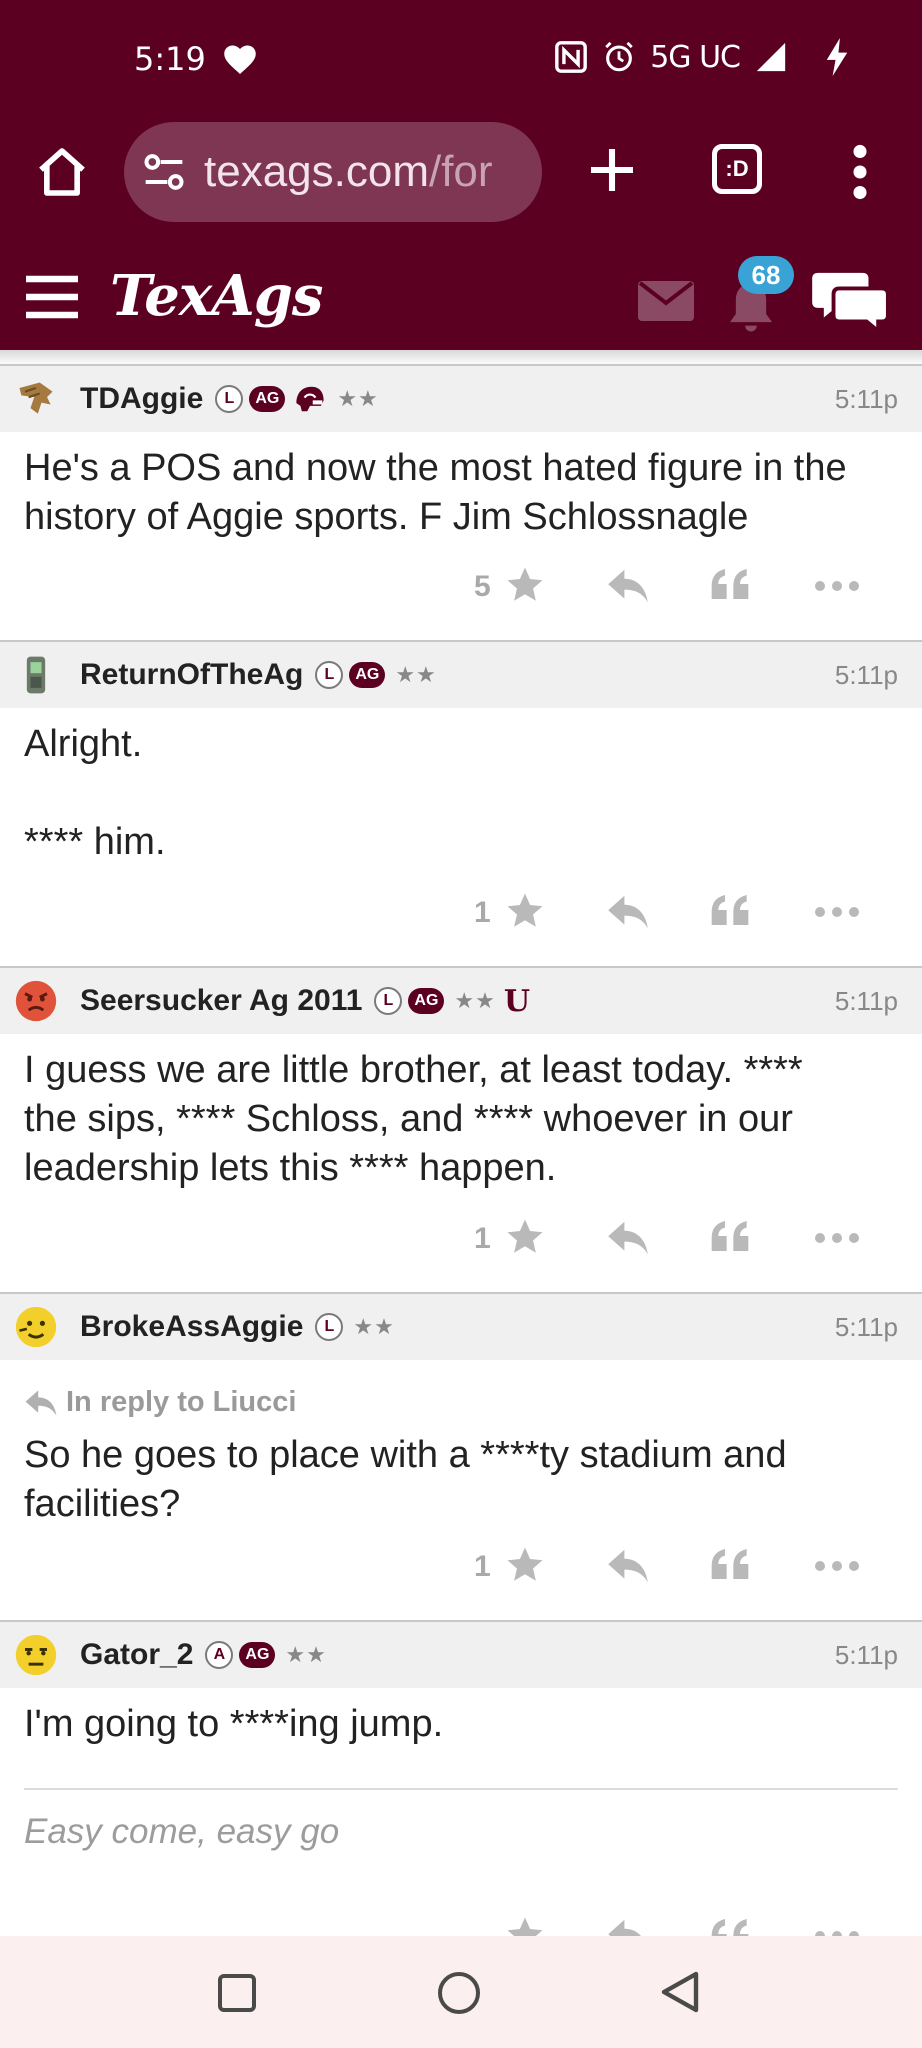  I want to click on post-text-line: leadership lets this **** happen., so click(290, 1168).